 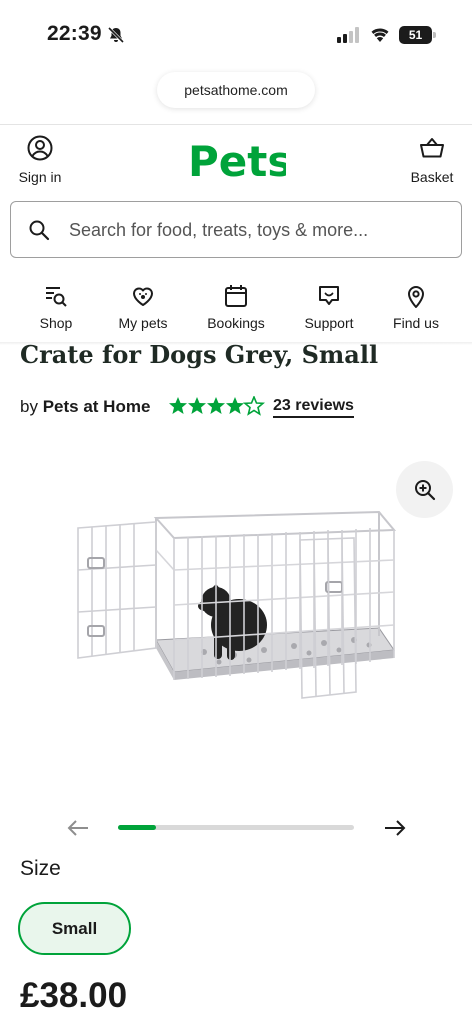 I want to click on basket-button: Basket, so click(x=432, y=159).